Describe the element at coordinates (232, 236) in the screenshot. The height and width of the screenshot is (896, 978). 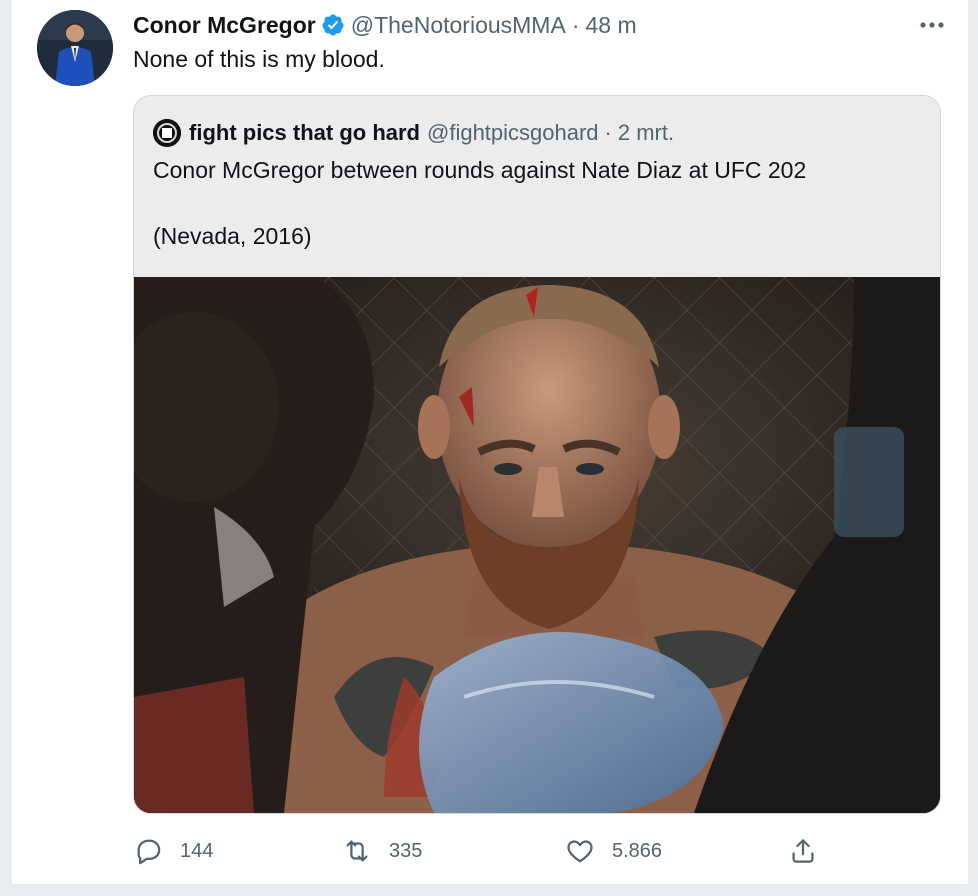
I see `quoted-tweet-text-line: (Nevada, 2016)` at that location.